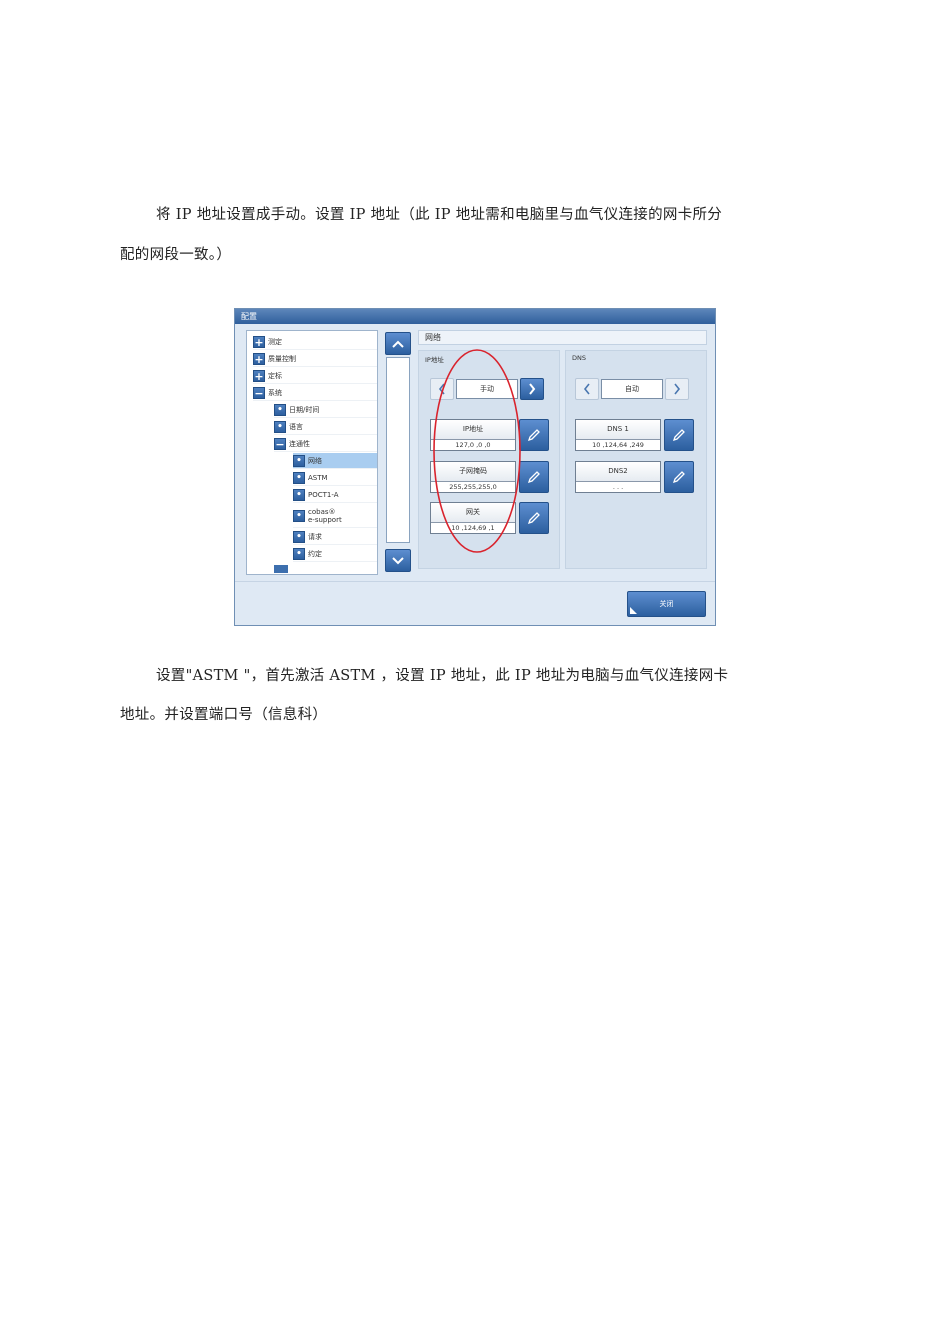 The image size is (950, 1344). Describe the element at coordinates (335, 537) in the screenshot. I see `tree-item-request: • 请求` at that location.